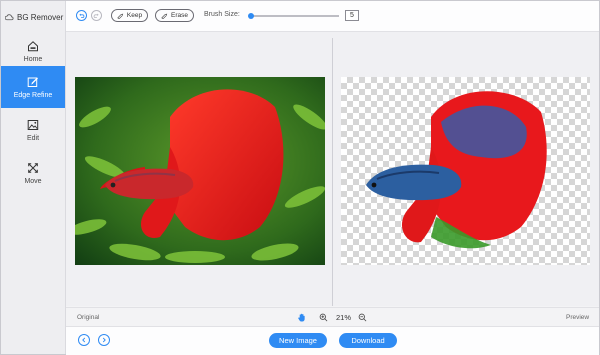  I want to click on next-button, so click(104, 340).